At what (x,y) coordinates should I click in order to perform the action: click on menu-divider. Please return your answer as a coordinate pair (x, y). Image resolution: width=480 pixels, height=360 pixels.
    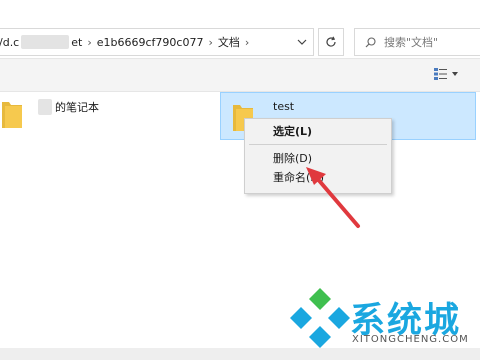
    Looking at the image, I should click on (318, 144).